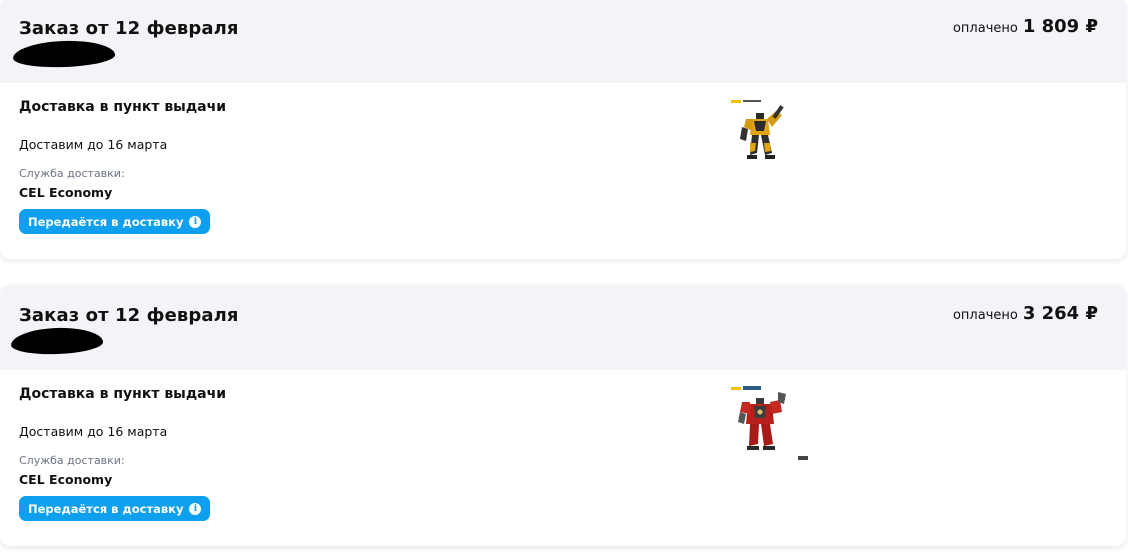 The image size is (1128, 554). What do you see at coordinates (1060, 313) in the screenshot?
I see `paid-amount: 3 264 ₽` at bounding box center [1060, 313].